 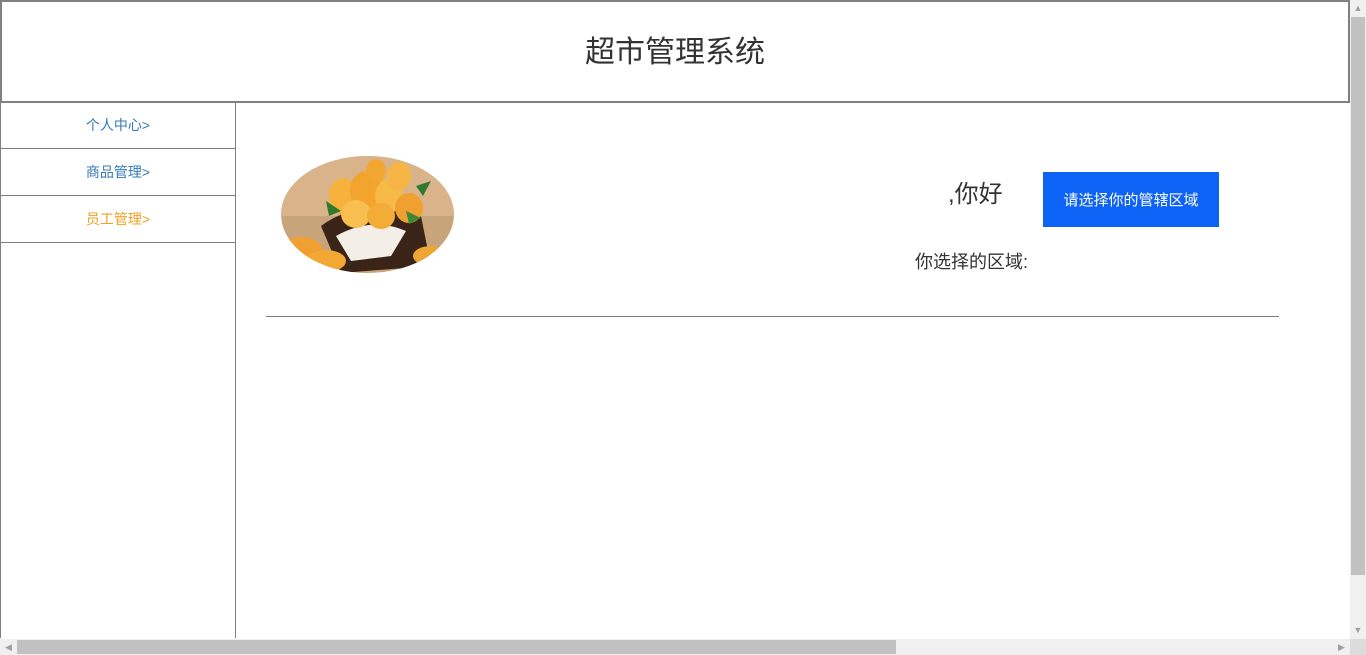 What do you see at coordinates (456, 647) in the screenshot?
I see `horizontal-scrollbar-thumb` at bounding box center [456, 647].